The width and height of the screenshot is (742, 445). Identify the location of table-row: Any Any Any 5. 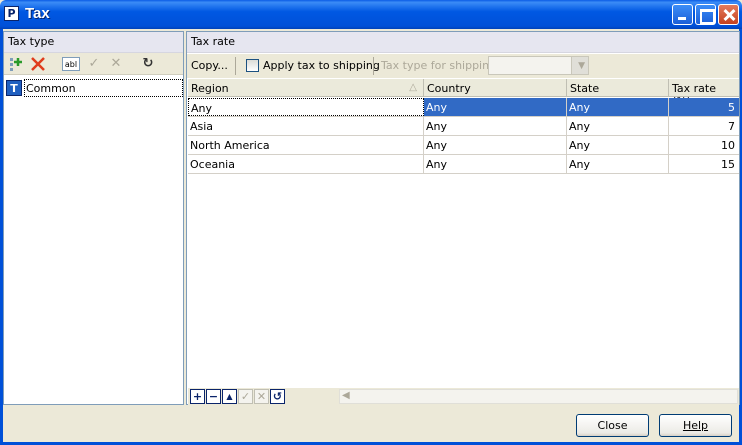
(463, 107).